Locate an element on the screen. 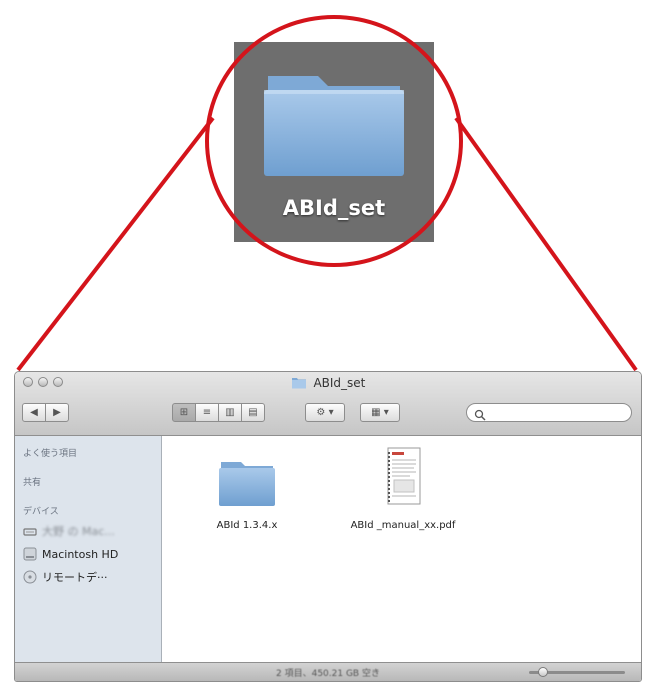 Image resolution: width=652 pixels, height=684 pixels. file-name: ABId 1.3.4.x is located at coordinates (247, 525).